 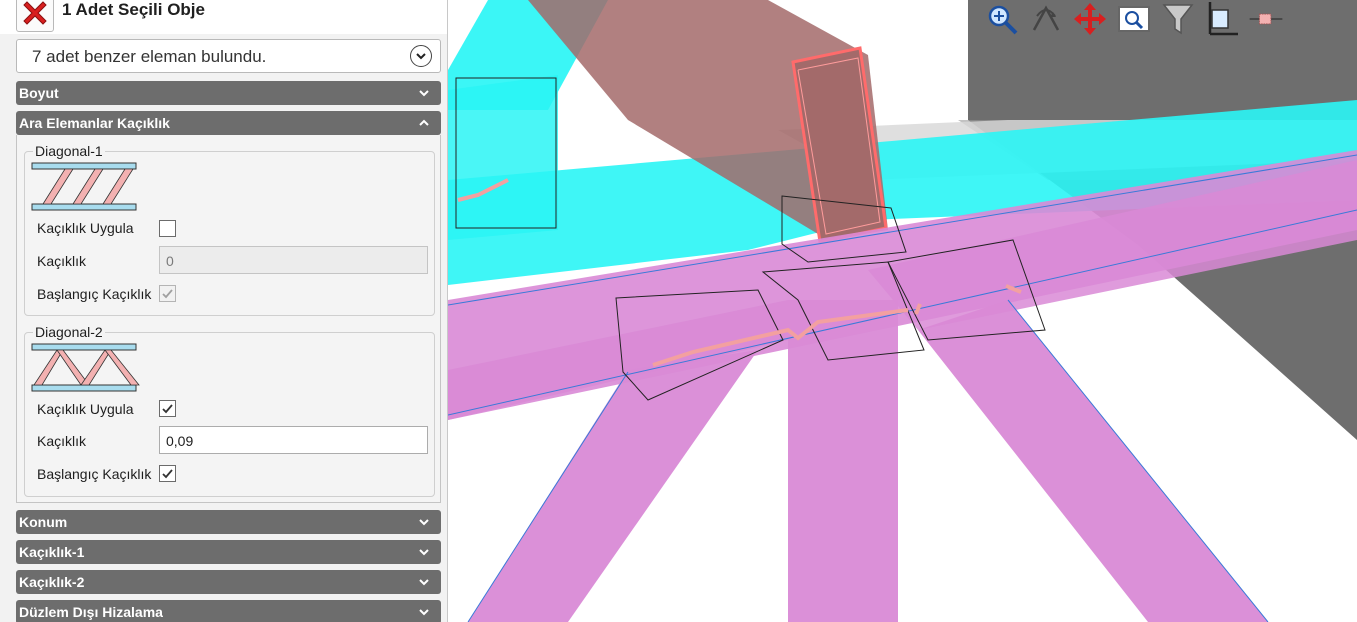 I want to click on similar-elements-dropdown: 7 adet benzer eleman bulundu., so click(x=228, y=56).